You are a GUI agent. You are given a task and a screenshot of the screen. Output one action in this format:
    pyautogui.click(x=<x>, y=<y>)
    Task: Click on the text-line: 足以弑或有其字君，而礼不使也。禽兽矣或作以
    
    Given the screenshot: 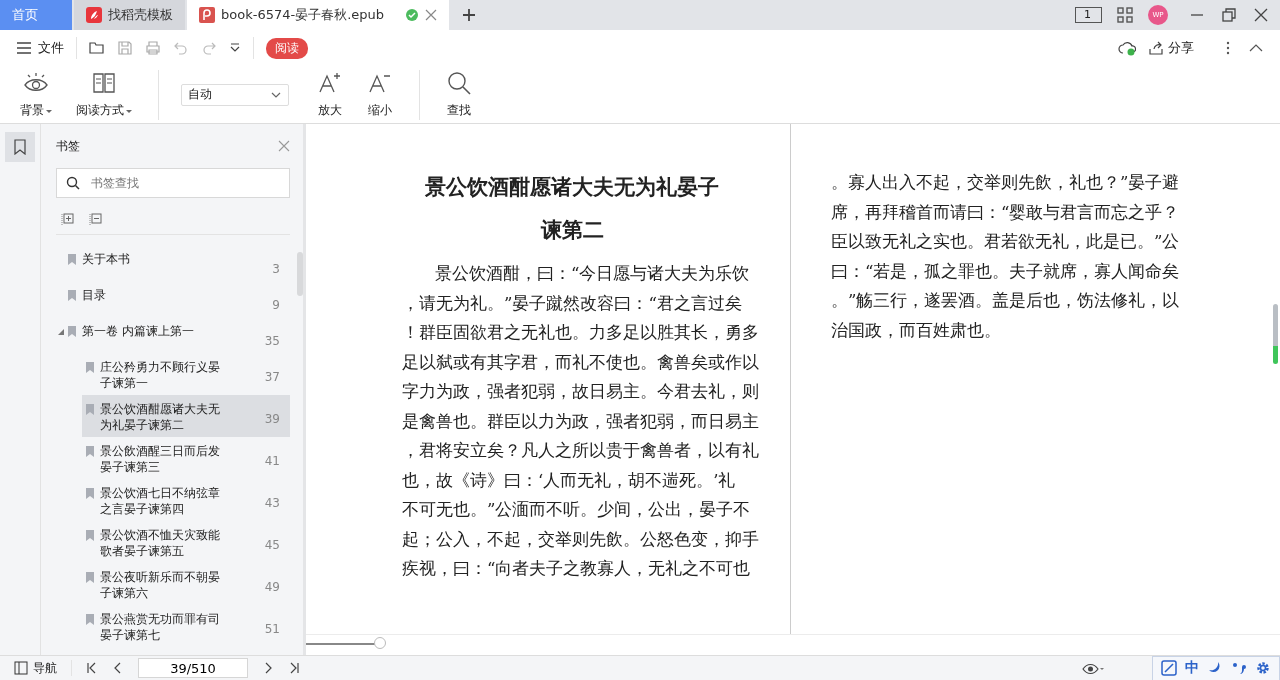 What is the action you would take?
    pyautogui.click(x=581, y=362)
    